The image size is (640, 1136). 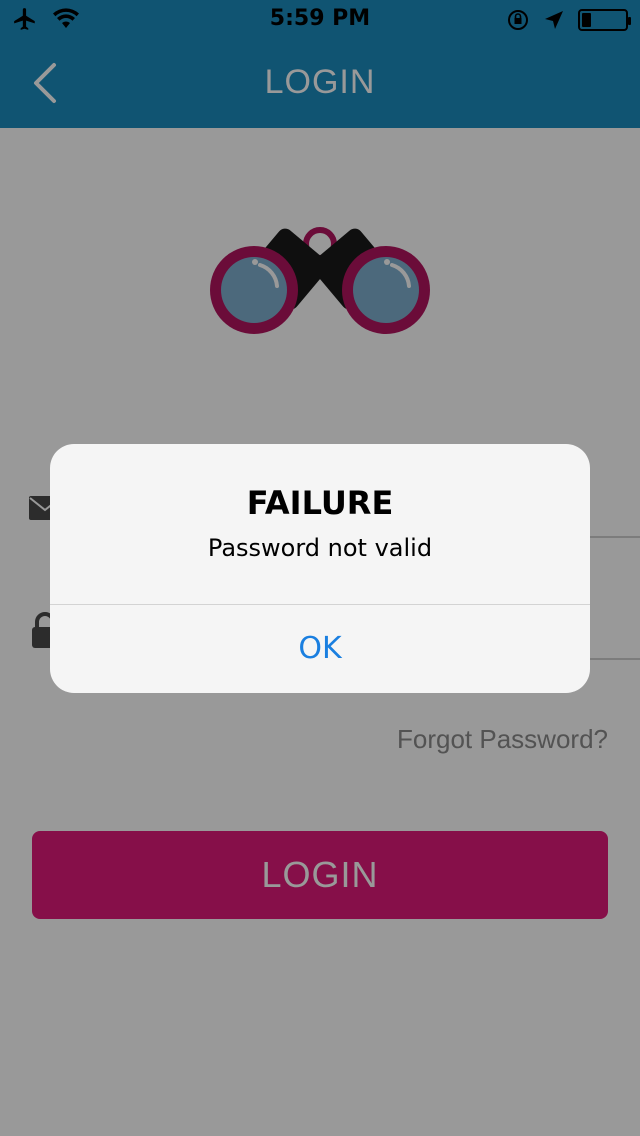 I want to click on alert-ok-button: OK, so click(x=320, y=649).